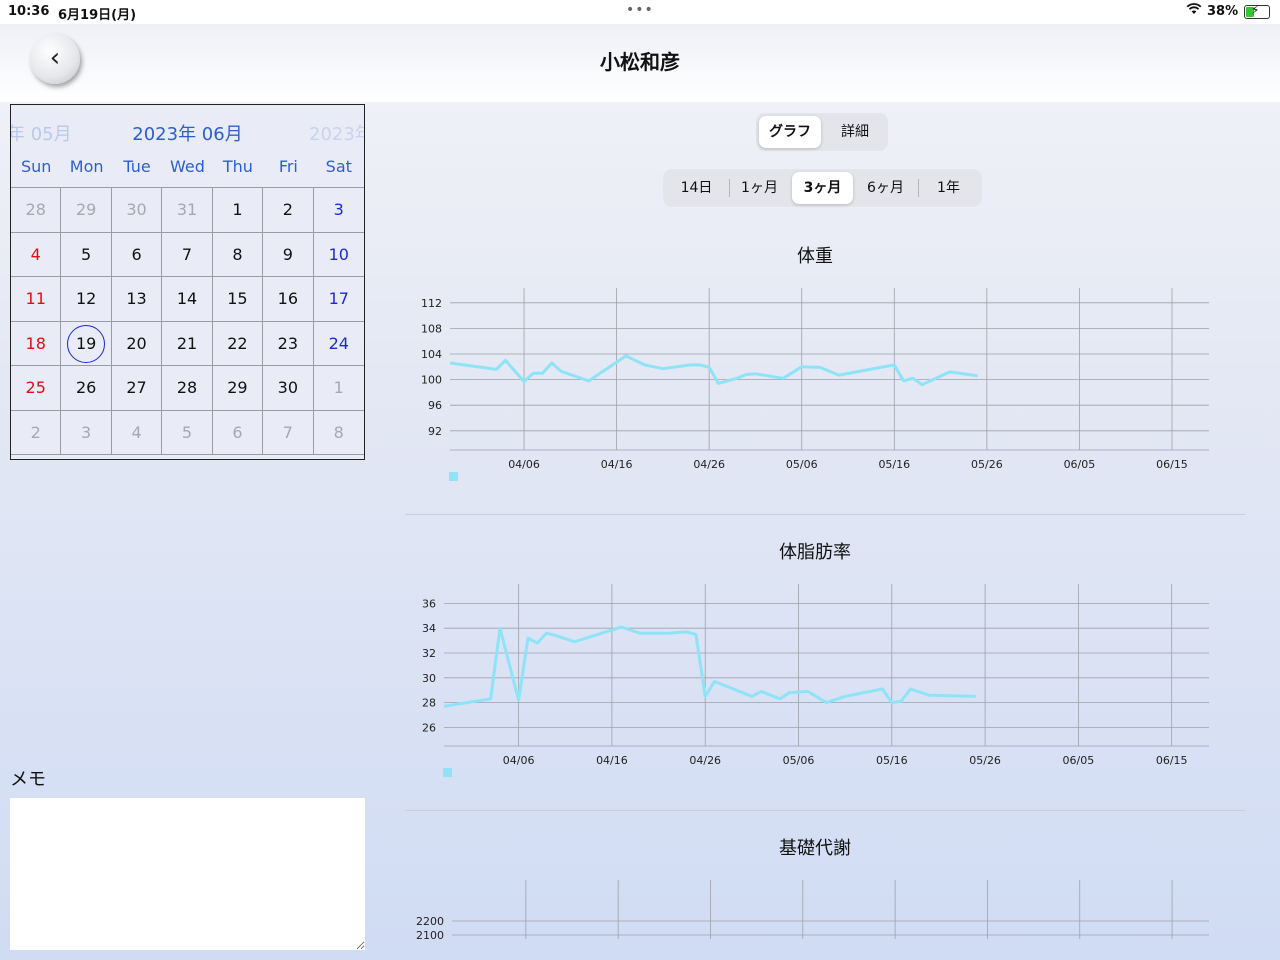 The width and height of the screenshot is (1280, 960). I want to click on next-month-label: 2023年, so click(336, 133).